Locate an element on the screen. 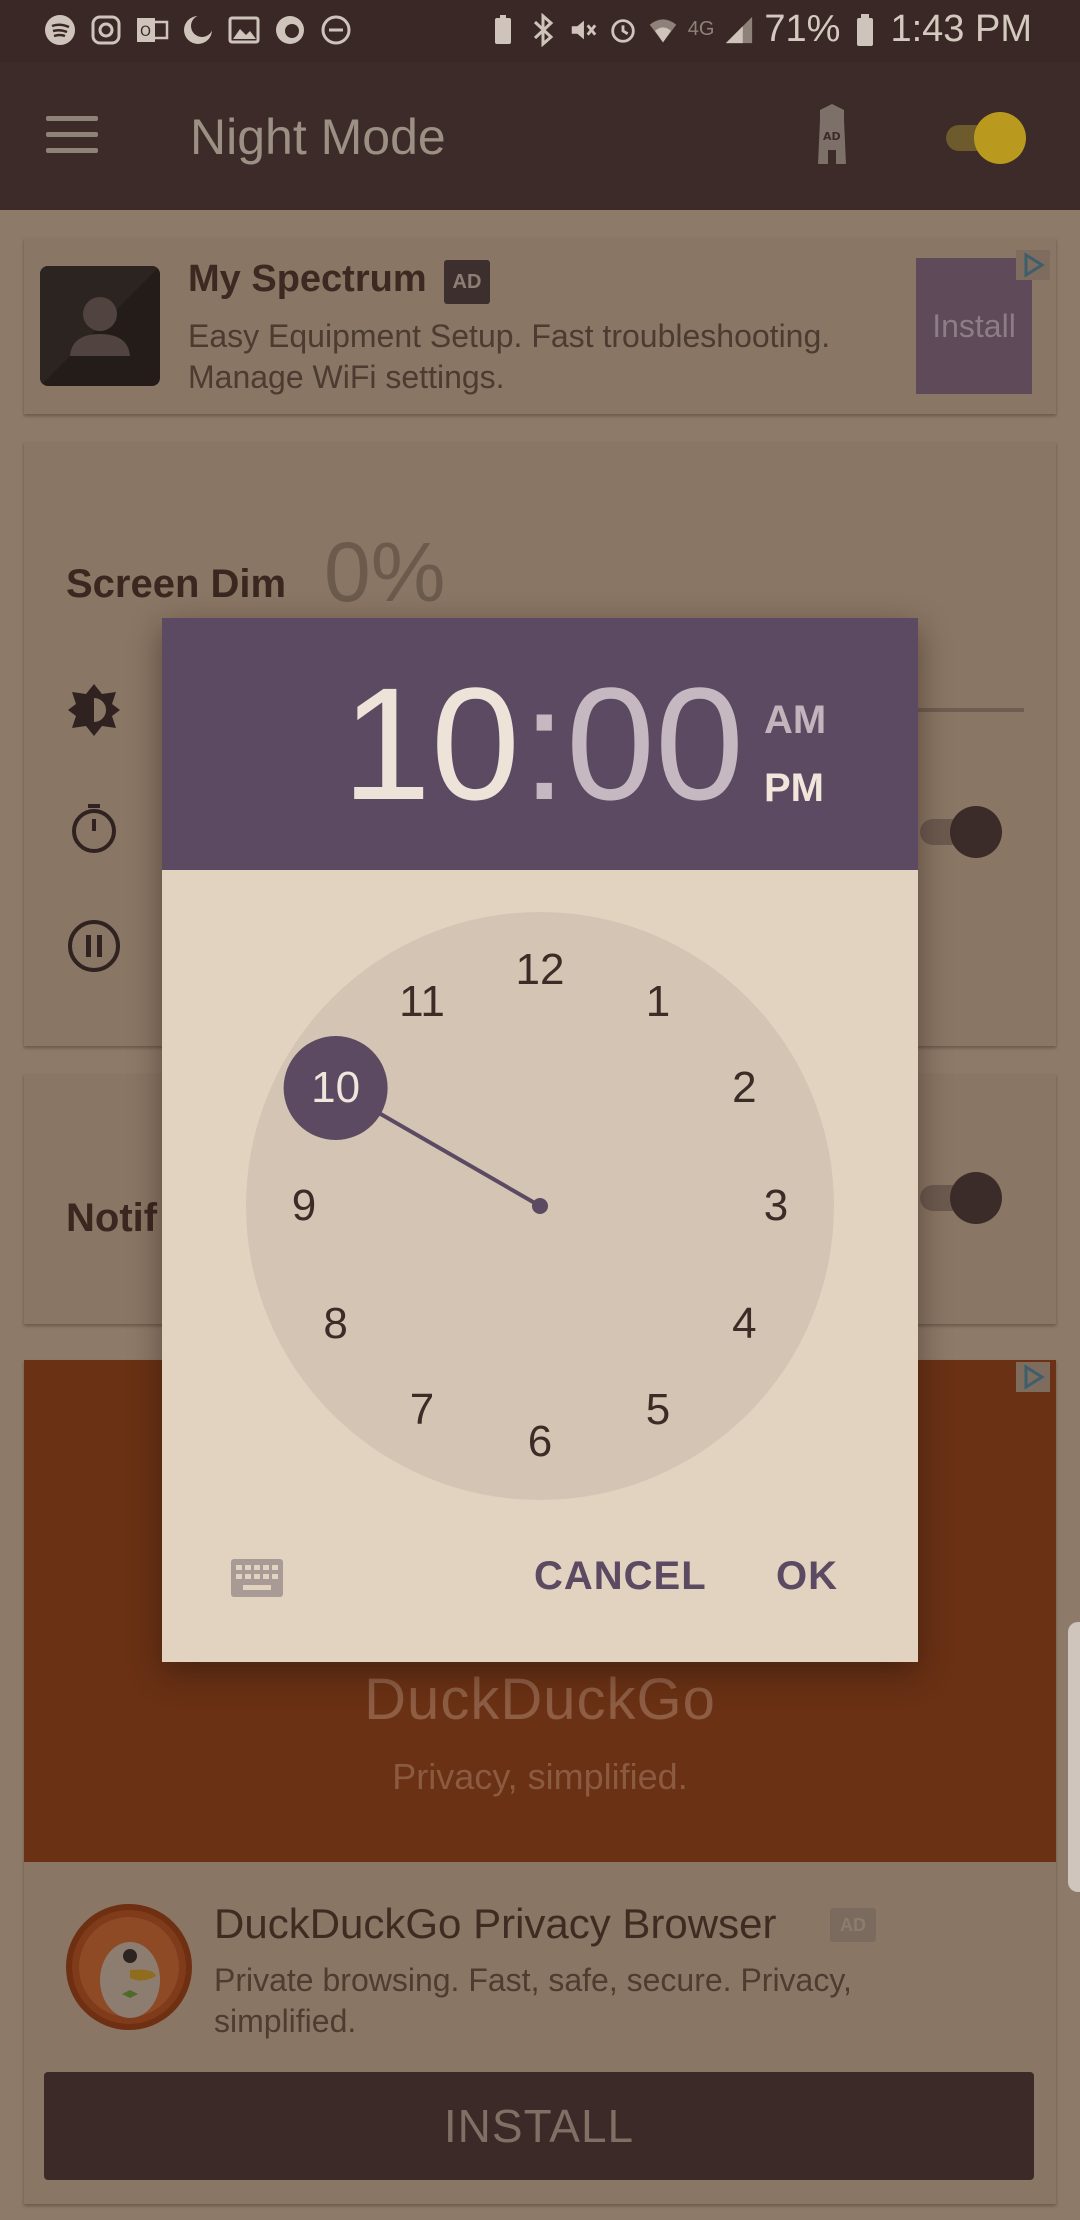 This screenshot has height=2220, width=1080. timer-icon is located at coordinates (94, 828).